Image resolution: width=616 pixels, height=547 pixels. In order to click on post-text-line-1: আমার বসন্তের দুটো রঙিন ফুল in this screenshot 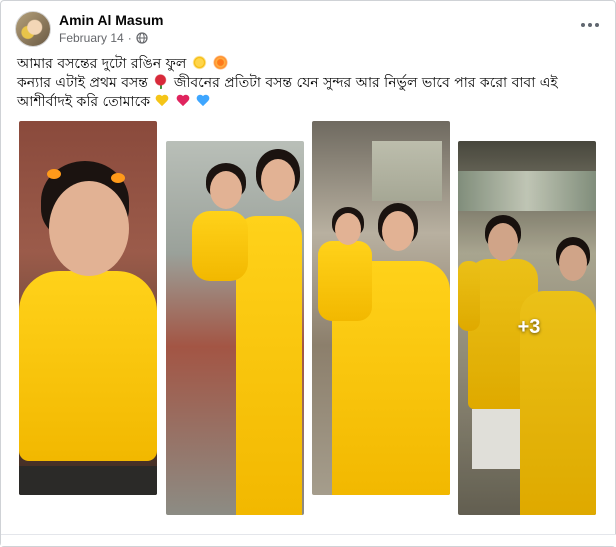, I will do `click(312, 64)`.